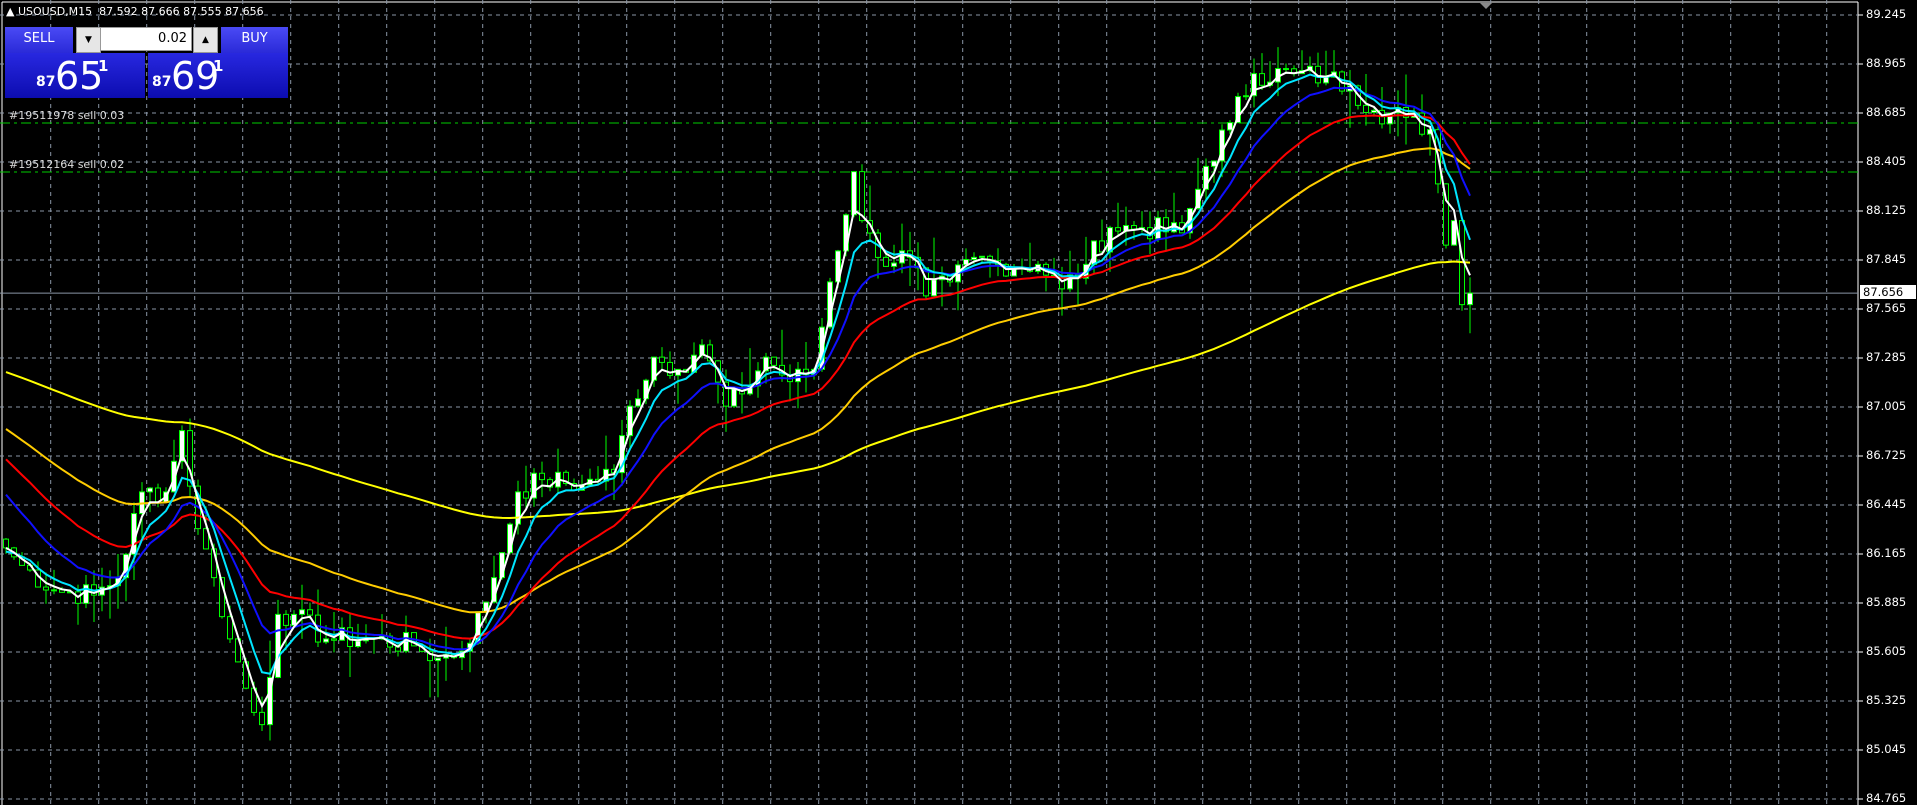  Describe the element at coordinates (1886, 700) in the screenshot. I see `price-tick-label: 85.325` at that location.